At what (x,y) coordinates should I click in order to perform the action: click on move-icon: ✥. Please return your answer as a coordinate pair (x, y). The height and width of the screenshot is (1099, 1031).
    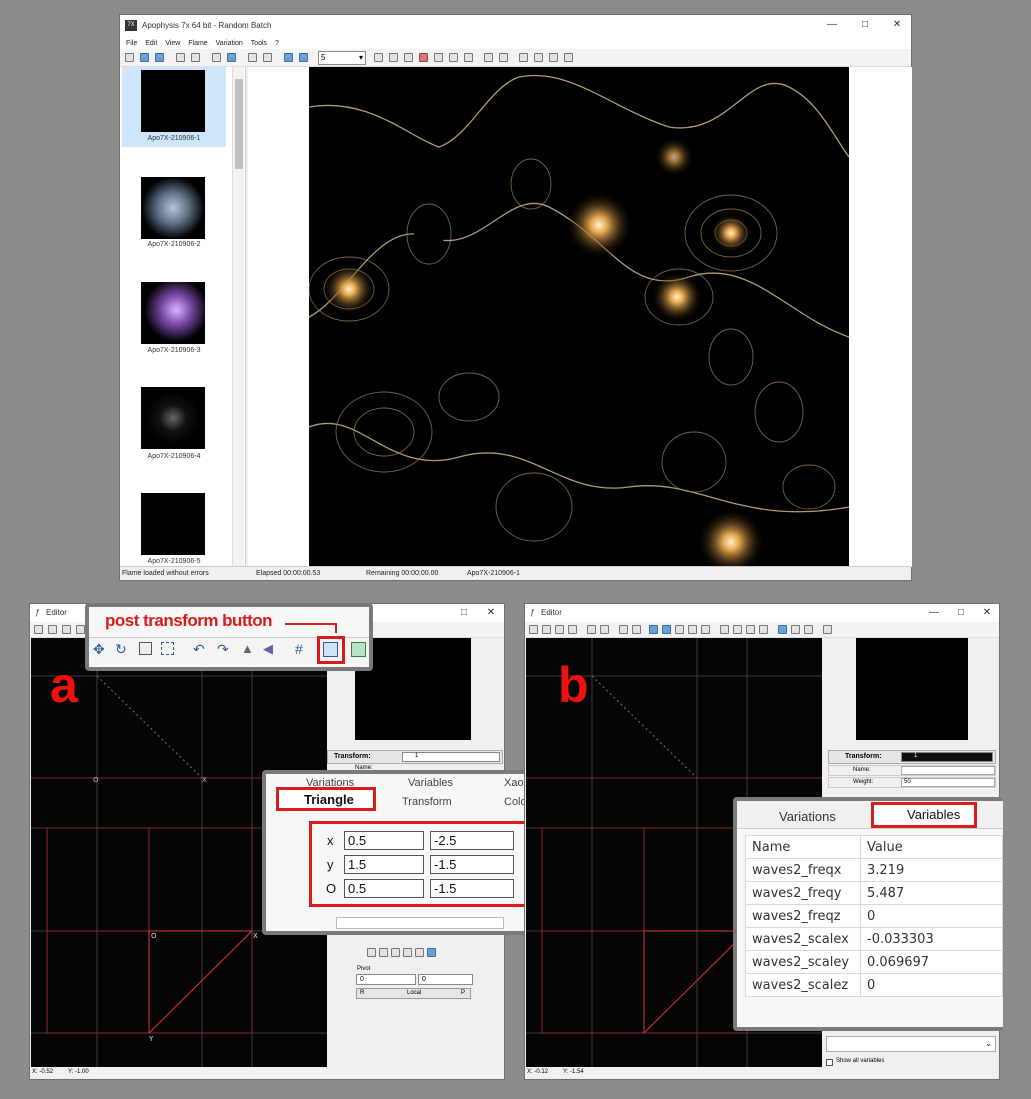
    Looking at the image, I should click on (99, 649).